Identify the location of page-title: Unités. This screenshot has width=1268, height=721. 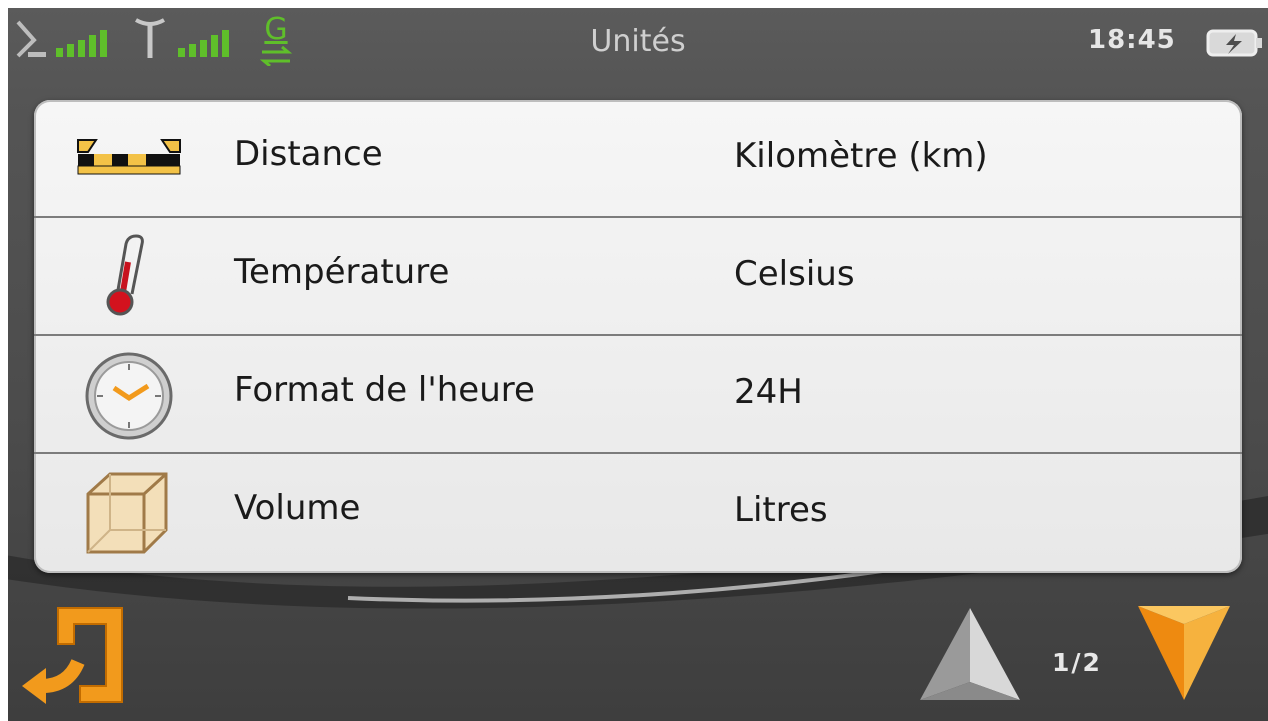
(638, 41).